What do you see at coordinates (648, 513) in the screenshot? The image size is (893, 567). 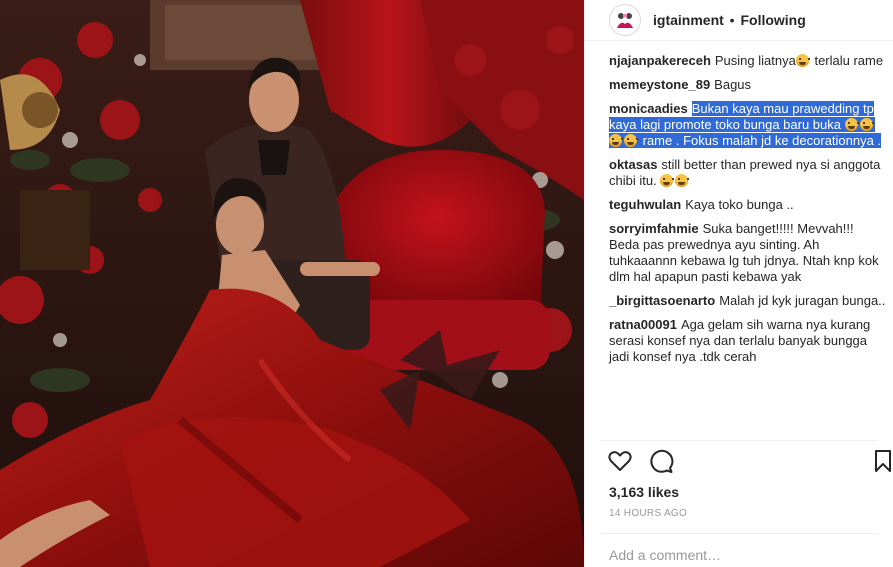 I see `post-timestamp: 14 HOURS AGO` at bounding box center [648, 513].